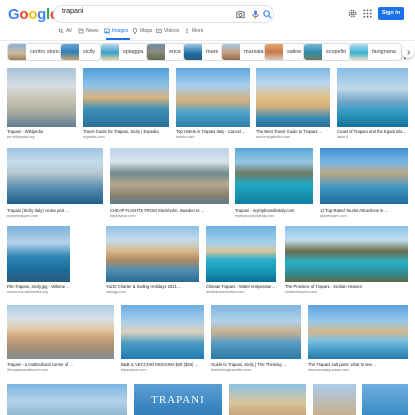 The width and height of the screenshot is (415, 415). Describe the element at coordinates (342, 137) in the screenshot. I see `result-source: italia.it` at that location.